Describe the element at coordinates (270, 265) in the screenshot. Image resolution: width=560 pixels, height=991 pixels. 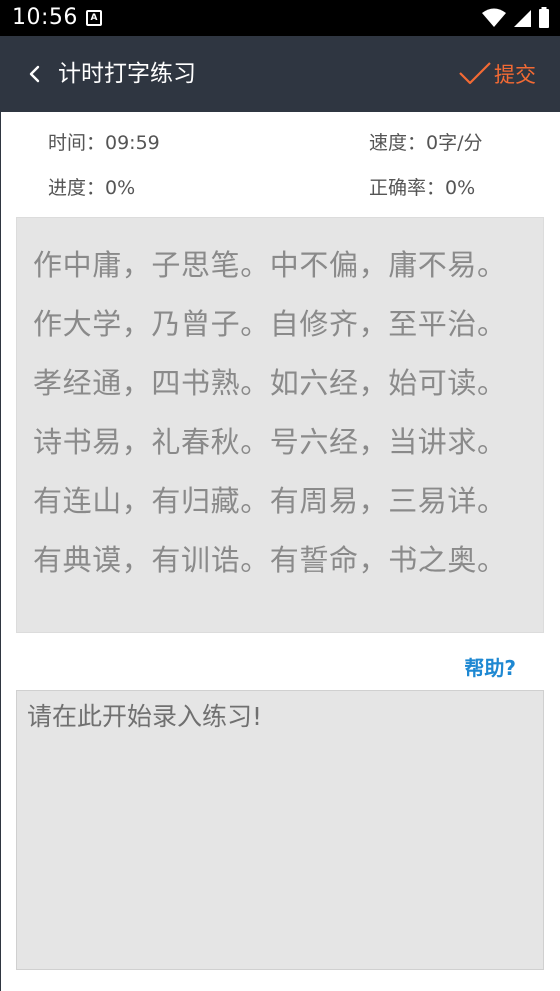
I see `reference-line: 作中庸，子思笔。中不偏，庸不易。` at that location.